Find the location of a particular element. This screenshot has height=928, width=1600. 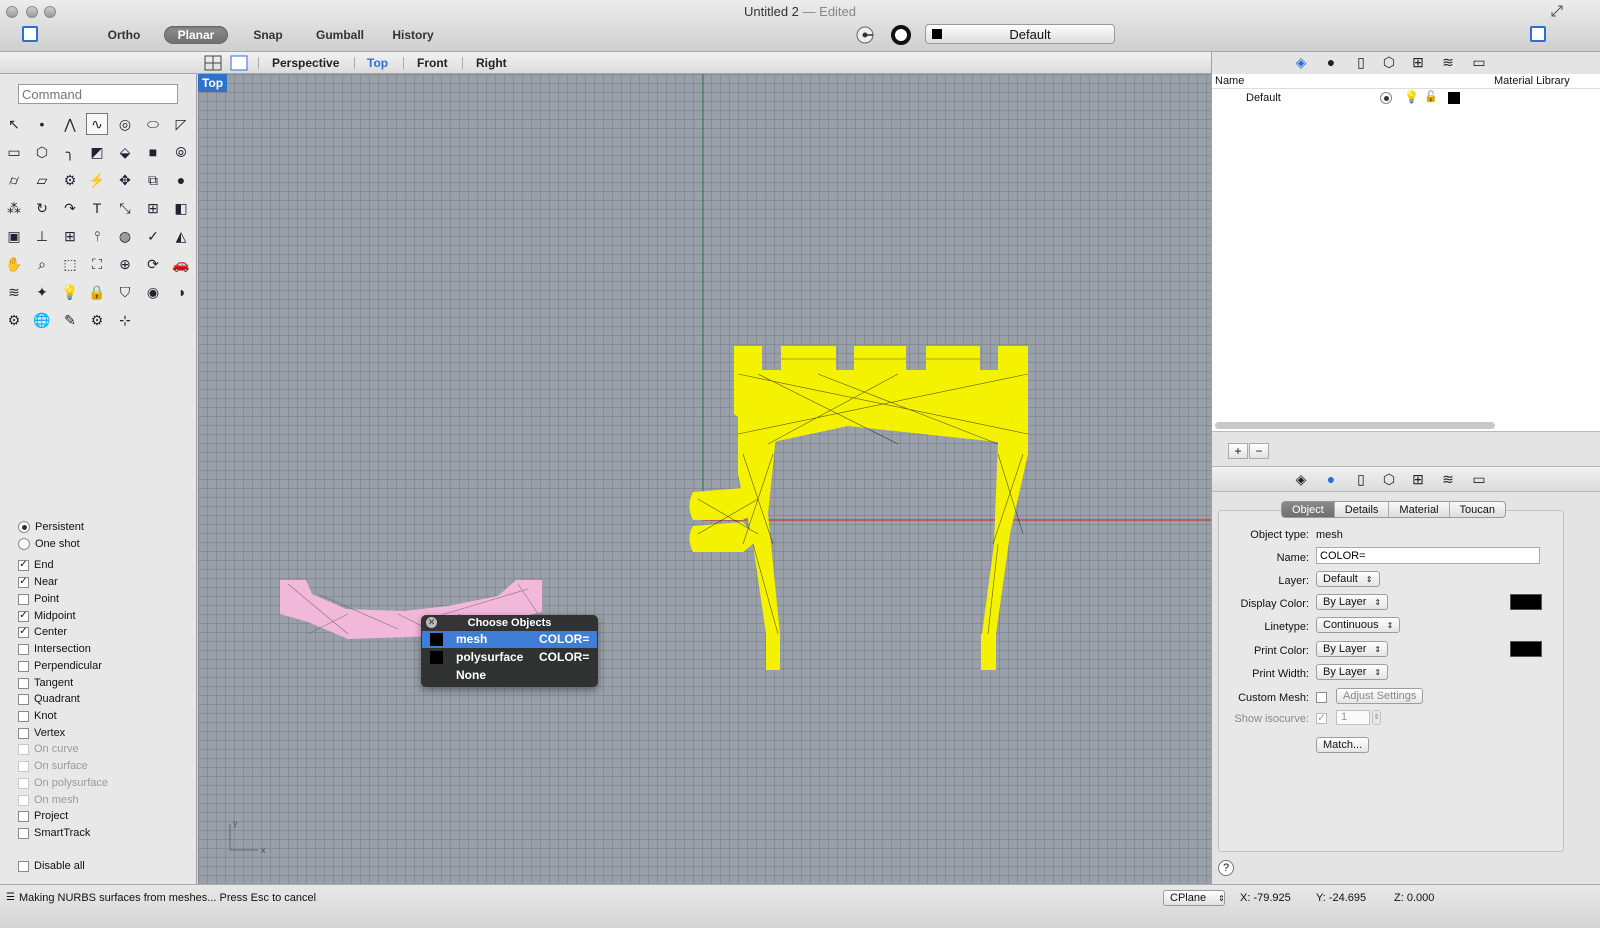

print-width-select: By Layer ⇕ is located at coordinates (1352, 672).